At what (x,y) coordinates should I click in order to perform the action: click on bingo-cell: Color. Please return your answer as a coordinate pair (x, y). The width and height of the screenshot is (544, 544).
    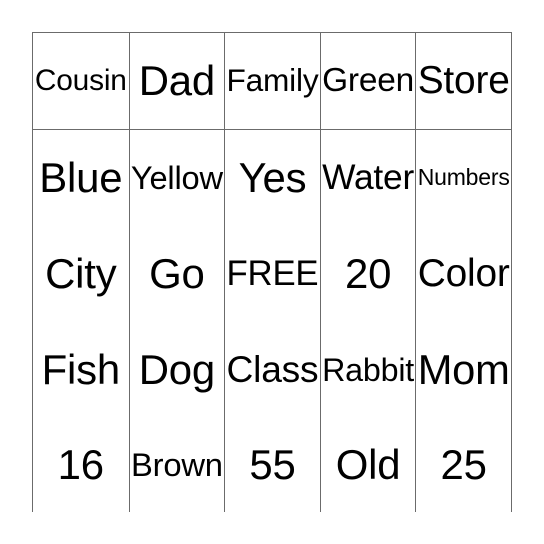
    Looking at the image, I should click on (463, 274).